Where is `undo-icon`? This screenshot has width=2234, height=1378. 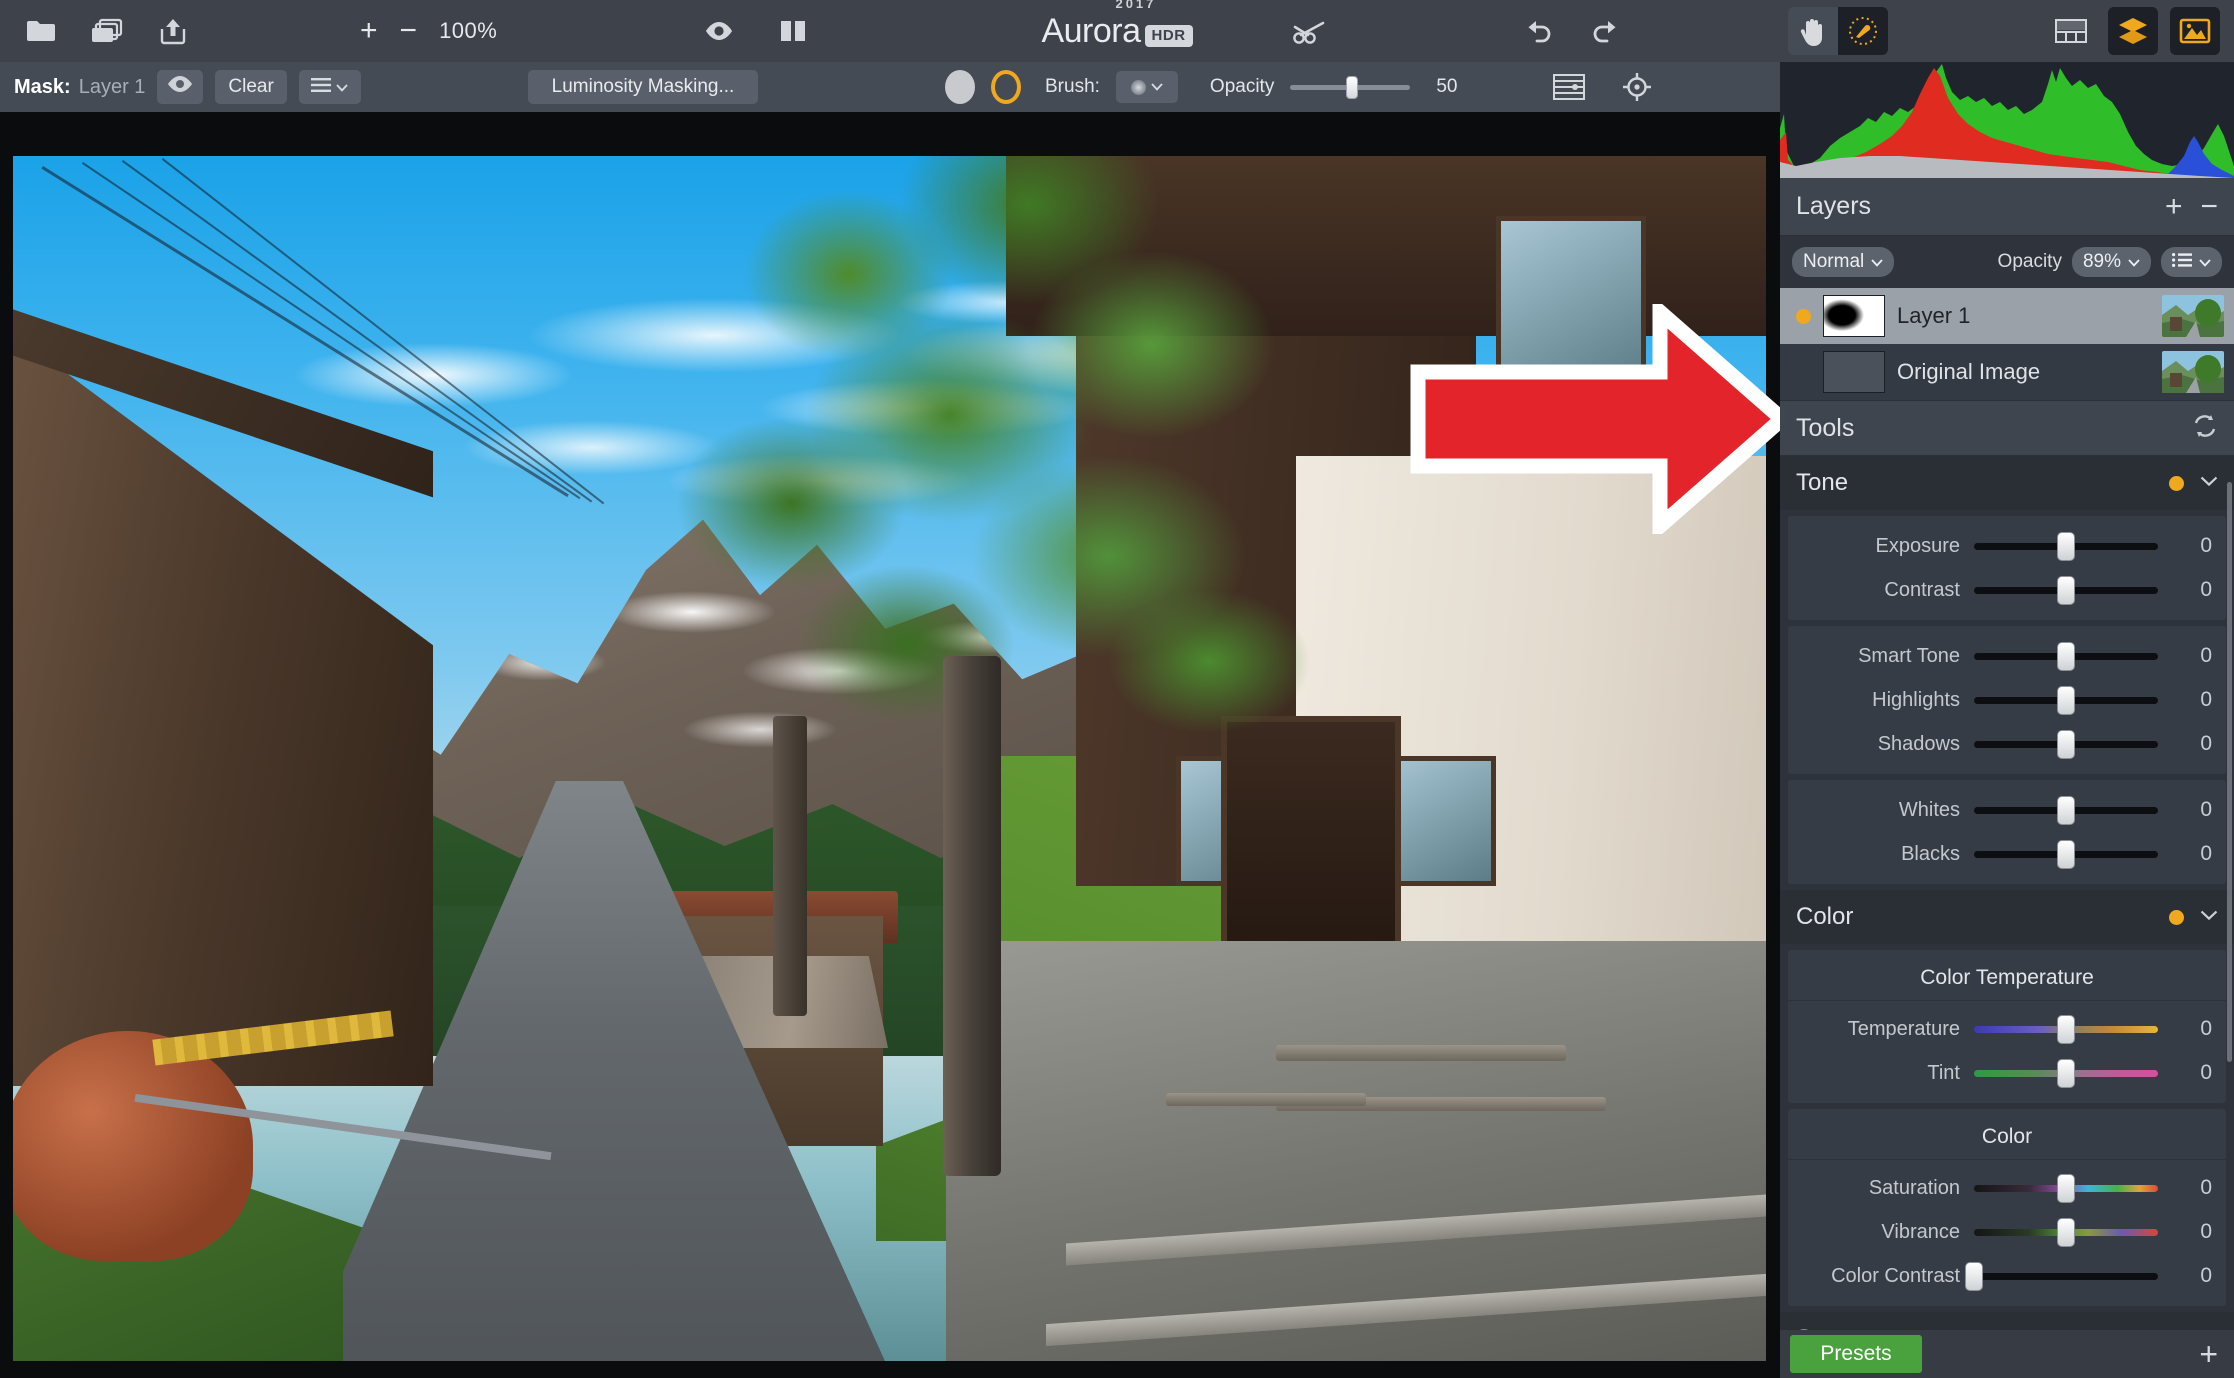
undo-icon is located at coordinates (1539, 31).